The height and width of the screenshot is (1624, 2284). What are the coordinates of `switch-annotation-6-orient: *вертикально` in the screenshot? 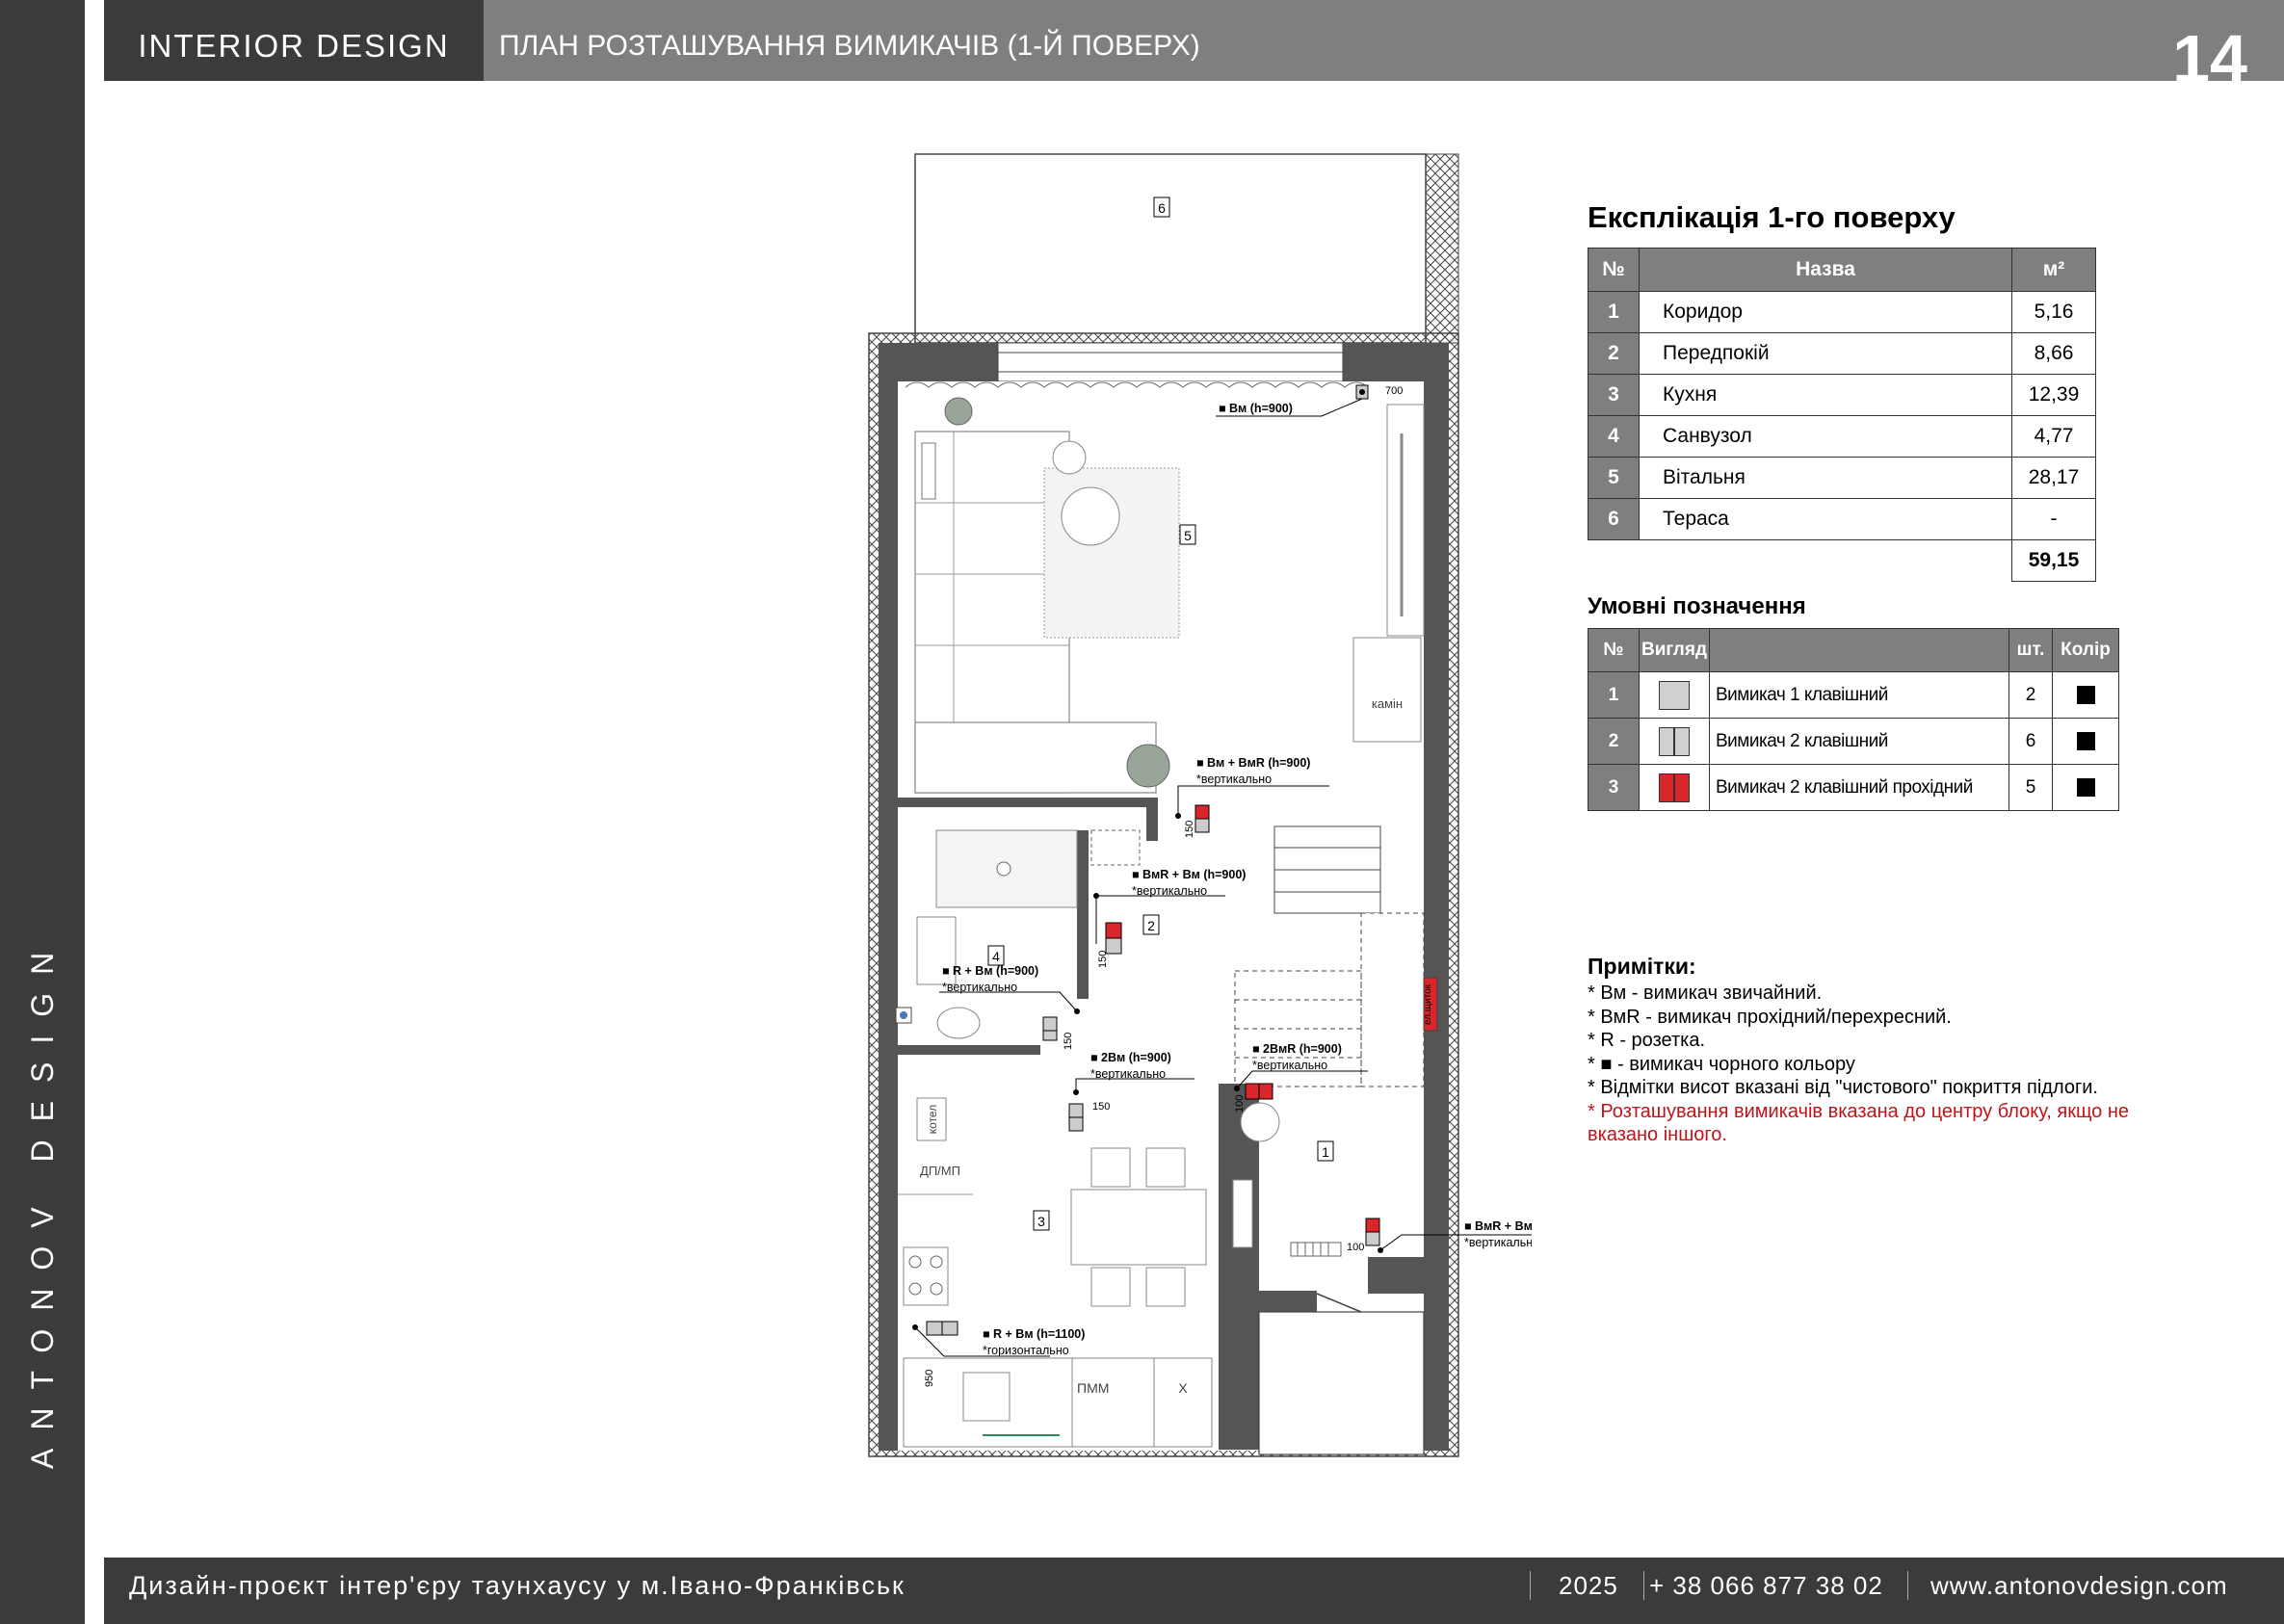 It's located at (1289, 1065).